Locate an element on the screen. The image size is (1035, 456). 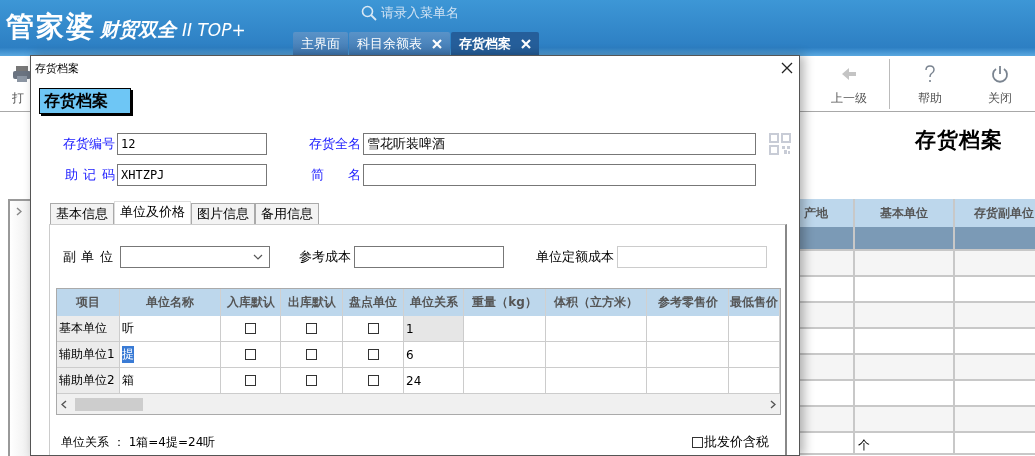
toolbar-button: 上一级 is located at coordinates (849, 83).